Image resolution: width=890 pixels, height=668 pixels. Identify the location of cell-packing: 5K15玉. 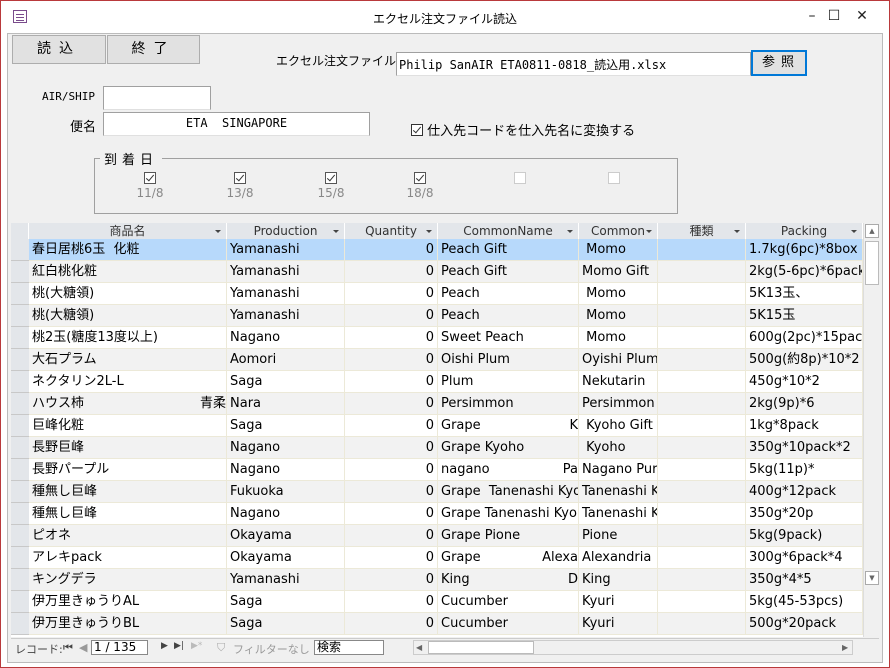
(804, 316).